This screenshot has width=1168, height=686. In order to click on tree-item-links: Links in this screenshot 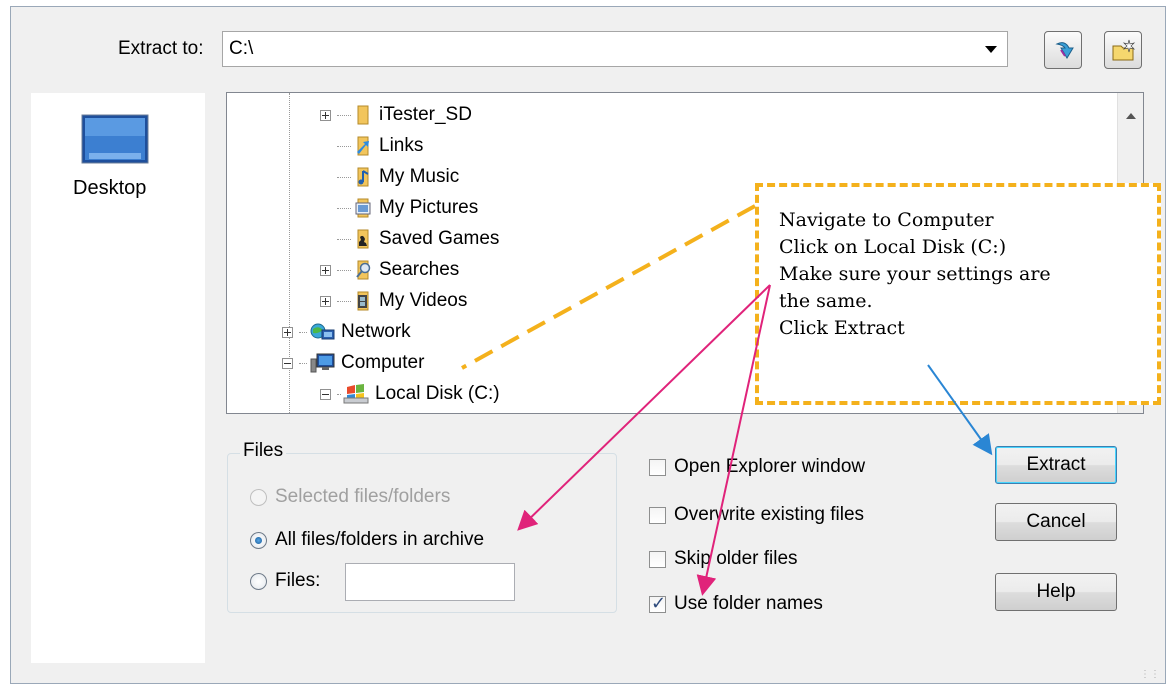, I will do `click(371, 146)`.